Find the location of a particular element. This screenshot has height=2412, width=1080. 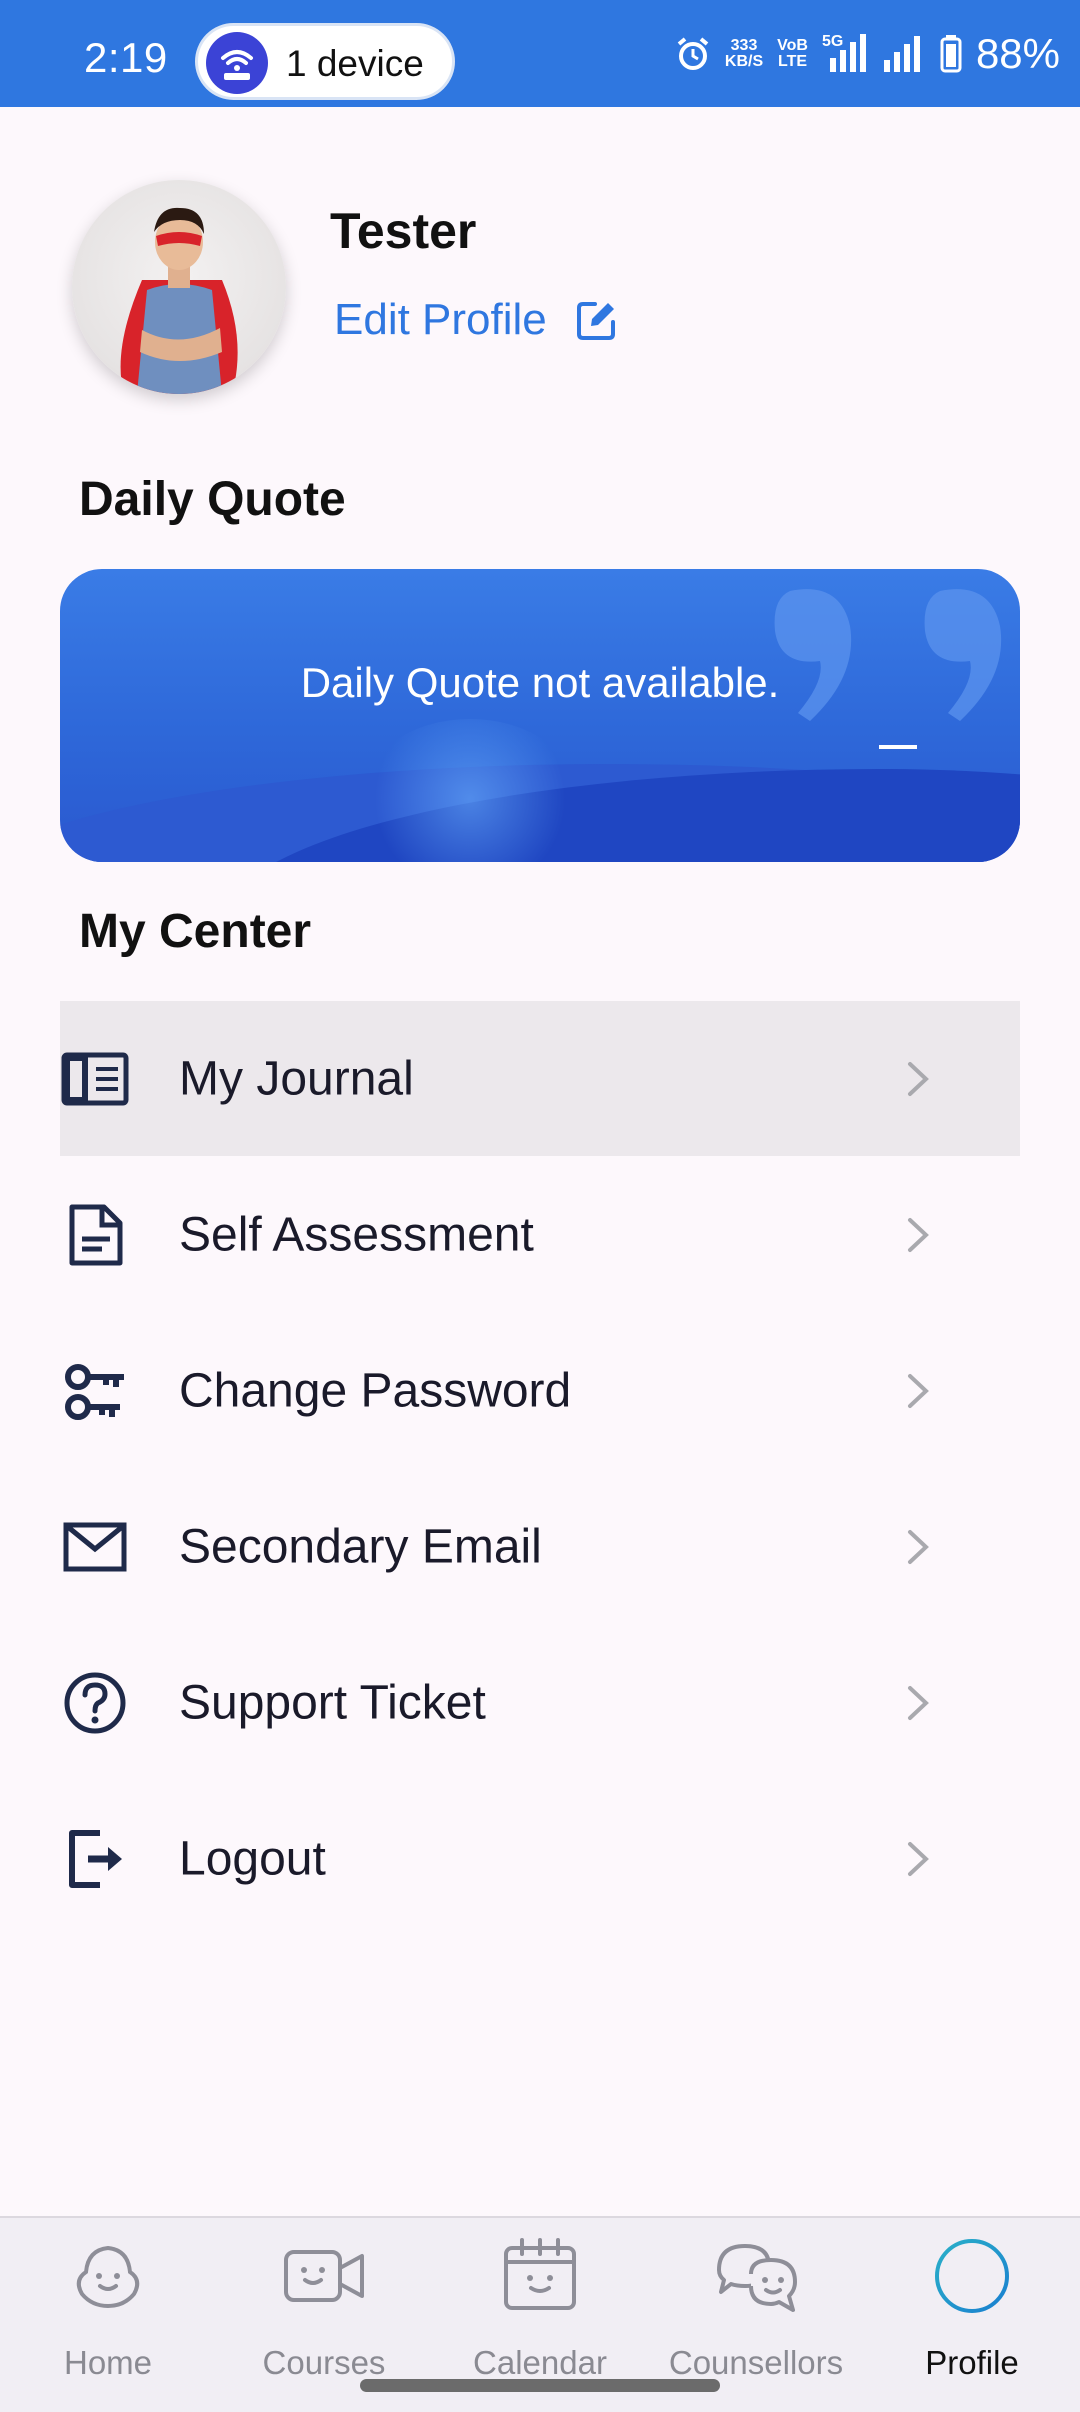

net-speed: 333 KB/S is located at coordinates (744, 54).